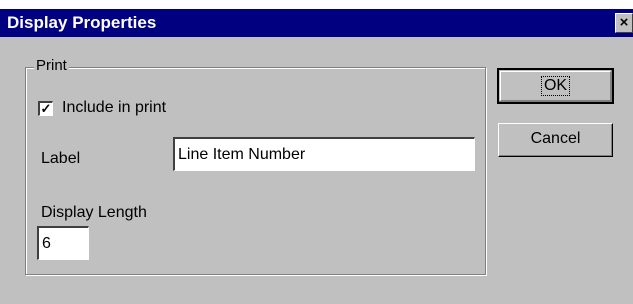 The height and width of the screenshot is (304, 633). Describe the element at coordinates (94, 212) in the screenshot. I see `display-length-label: Display Length` at that location.